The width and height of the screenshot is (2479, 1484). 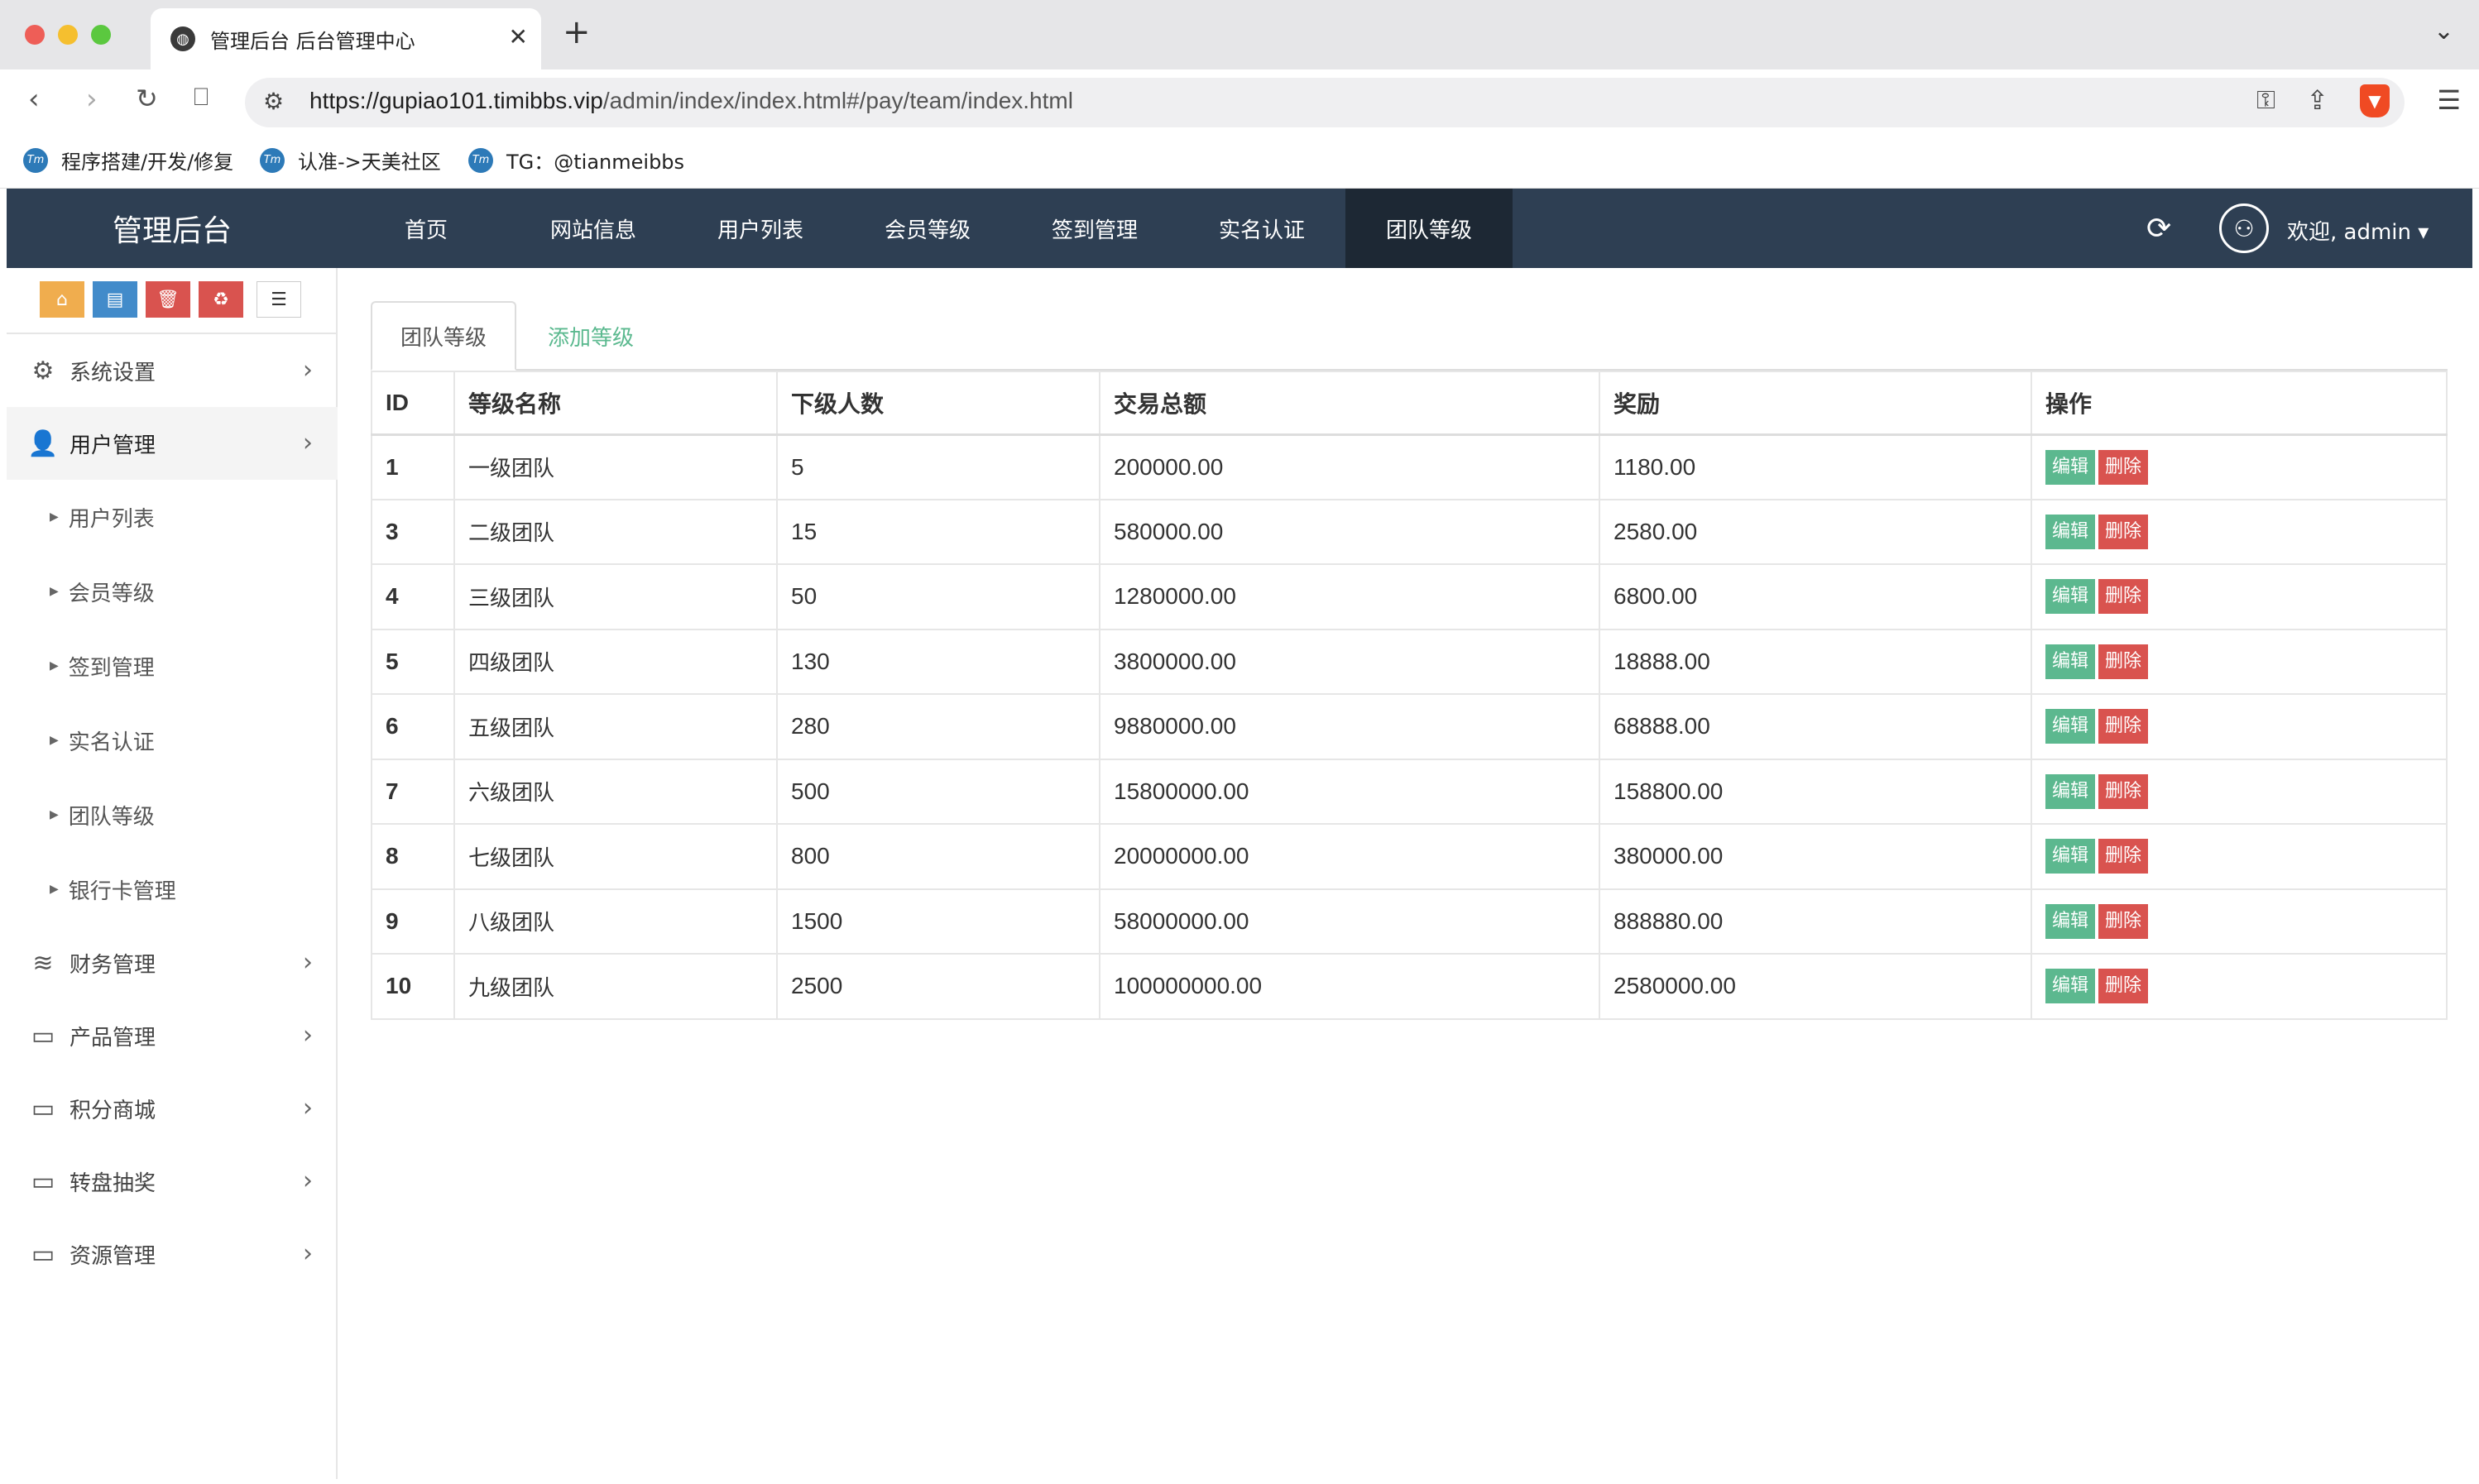 I want to click on recycle-button: ♻, so click(x=221, y=299).